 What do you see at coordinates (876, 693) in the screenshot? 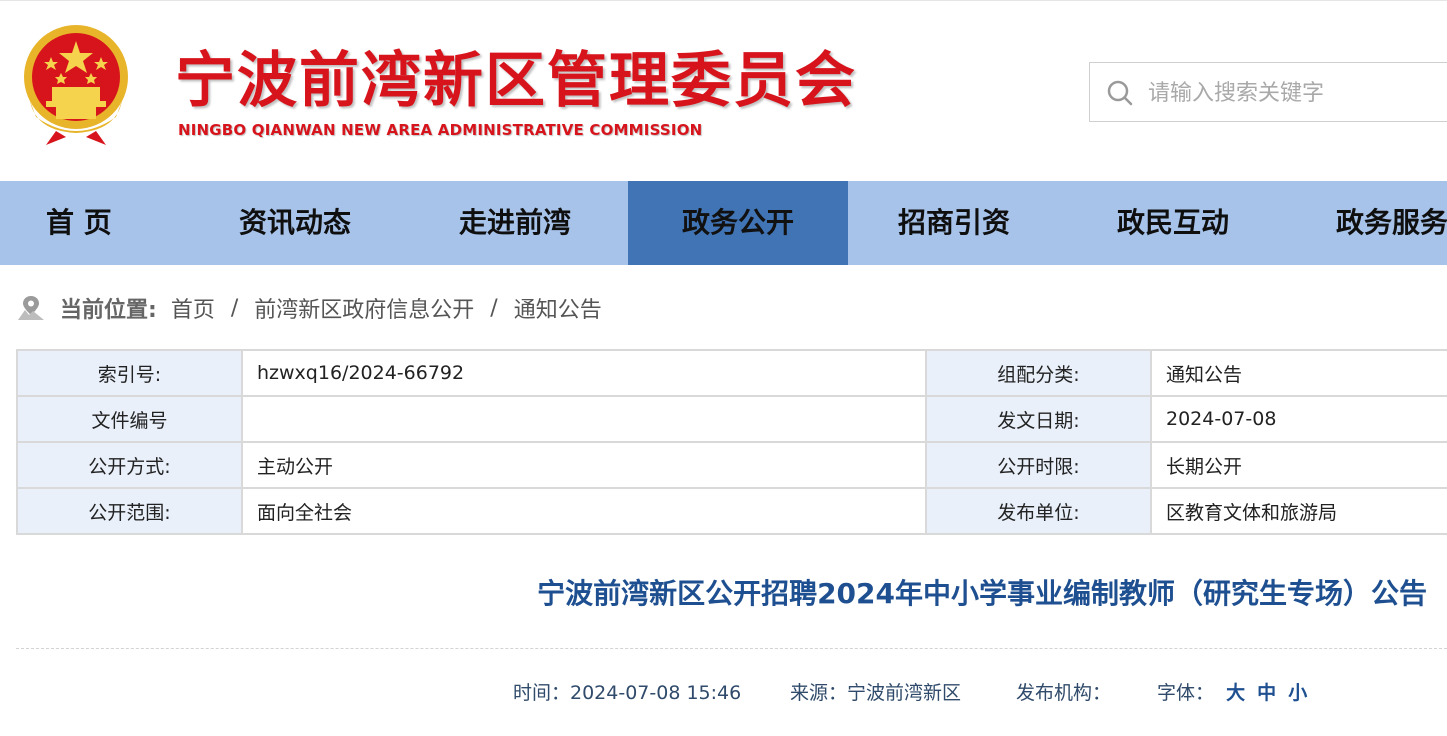
I see `article-source: 来源：宁波前湾新区` at bounding box center [876, 693].